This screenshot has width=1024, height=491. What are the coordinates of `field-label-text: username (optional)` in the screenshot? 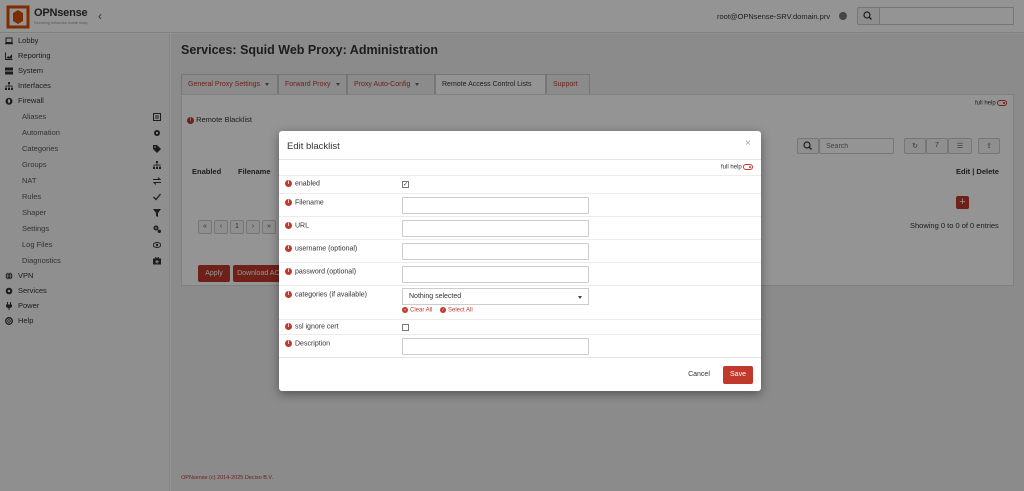 It's located at (326, 249).